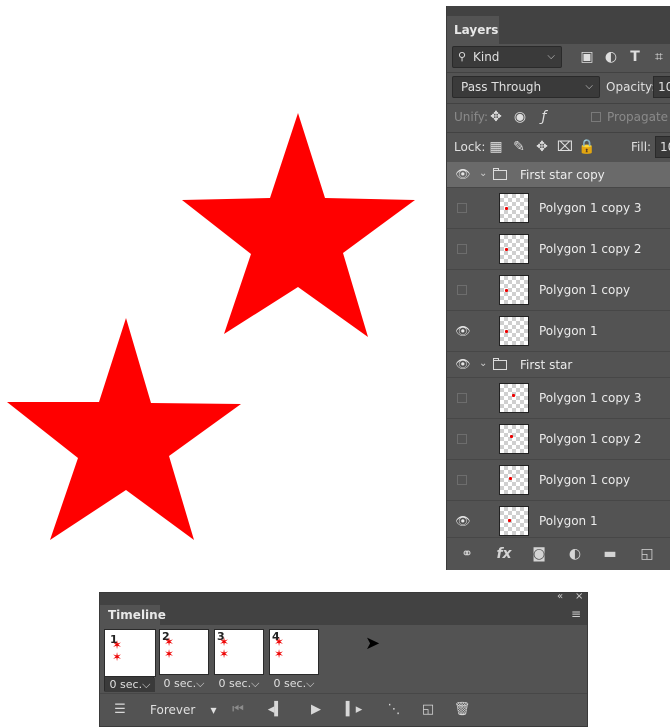  What do you see at coordinates (587, 147) in the screenshot?
I see `lock-all-icon: 🔒` at bounding box center [587, 147].